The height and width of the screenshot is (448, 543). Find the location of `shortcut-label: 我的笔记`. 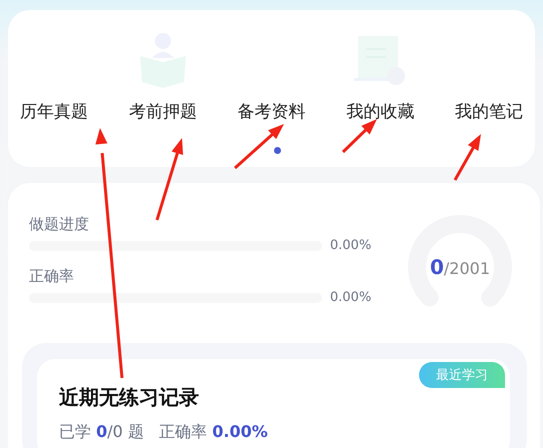

shortcut-label: 我的笔记 is located at coordinates (489, 111).